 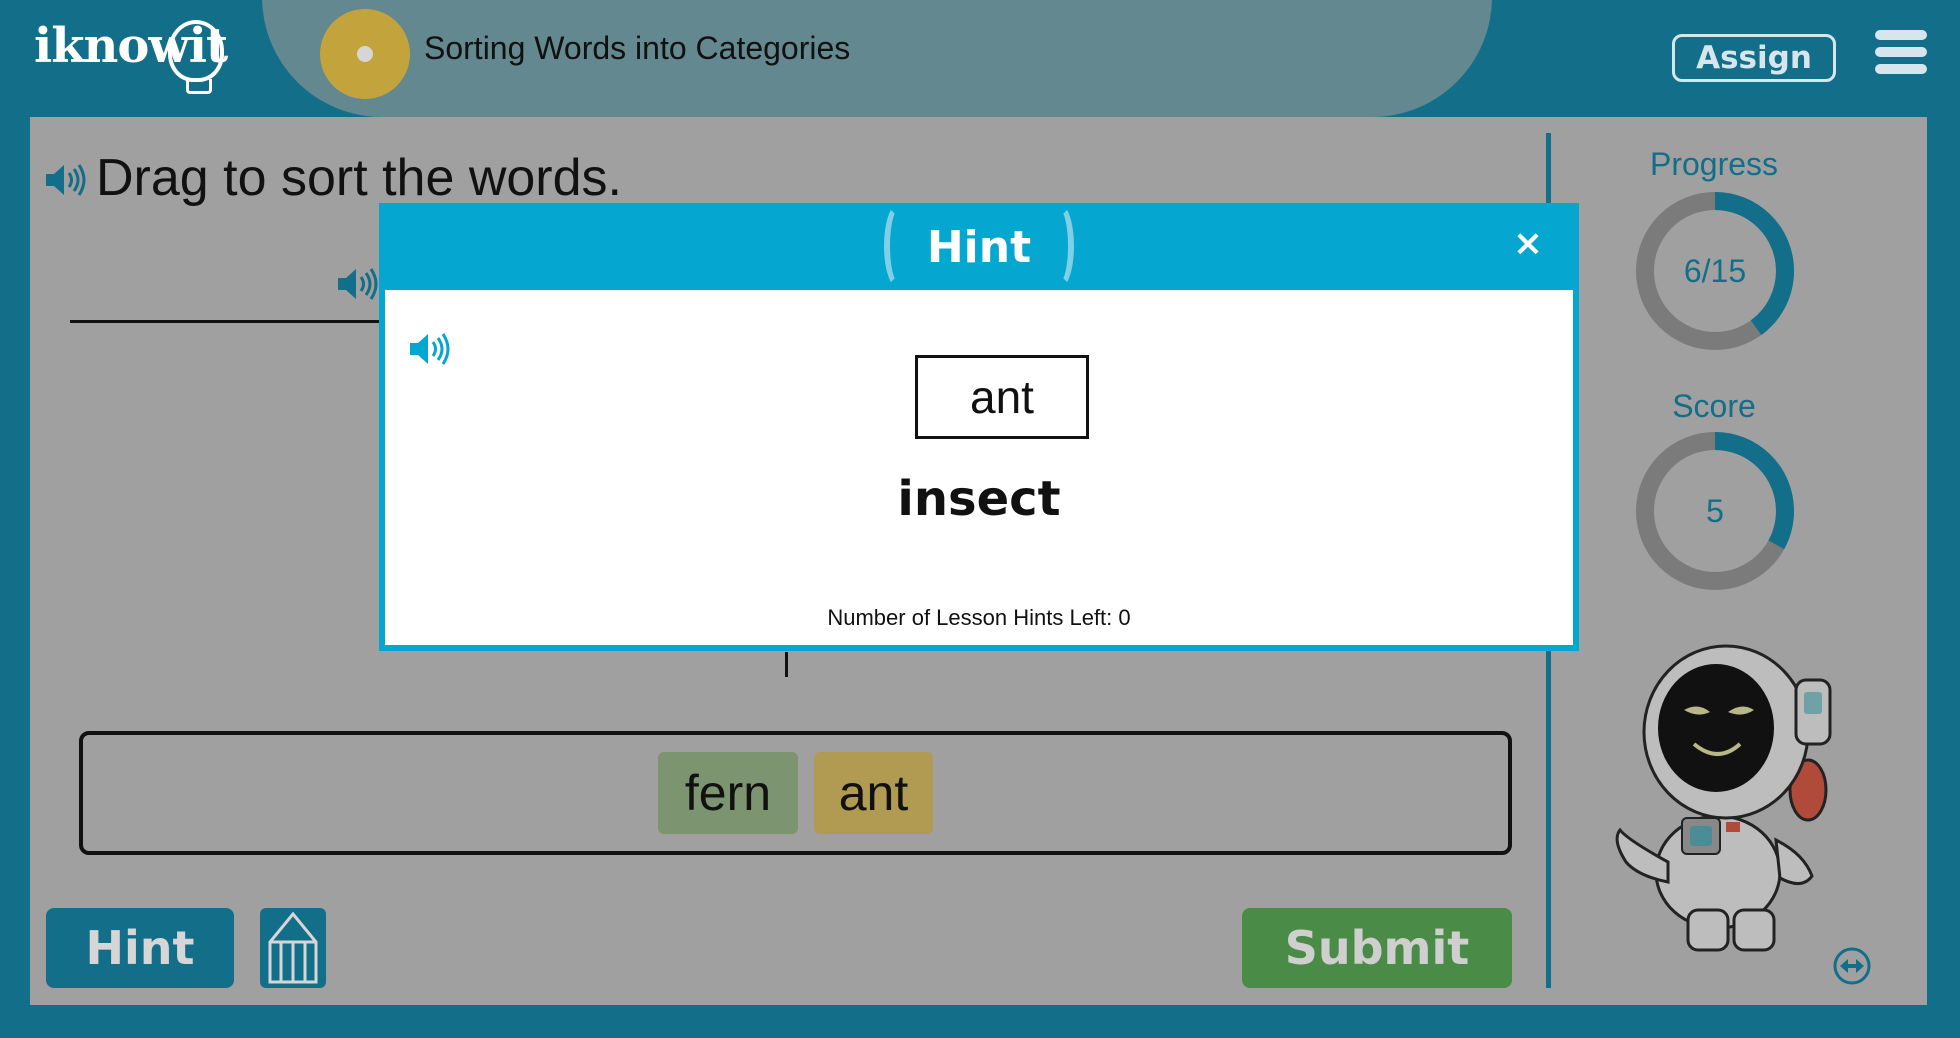 I want to click on hint-speaker-icon, so click(x=430, y=349).